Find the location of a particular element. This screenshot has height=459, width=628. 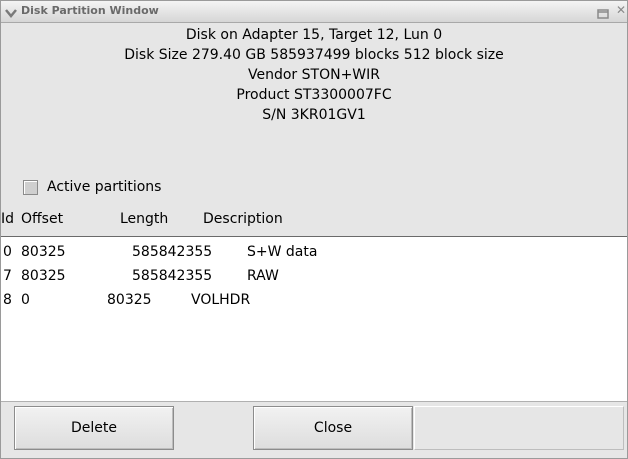

header-id: Id is located at coordinates (8, 219).